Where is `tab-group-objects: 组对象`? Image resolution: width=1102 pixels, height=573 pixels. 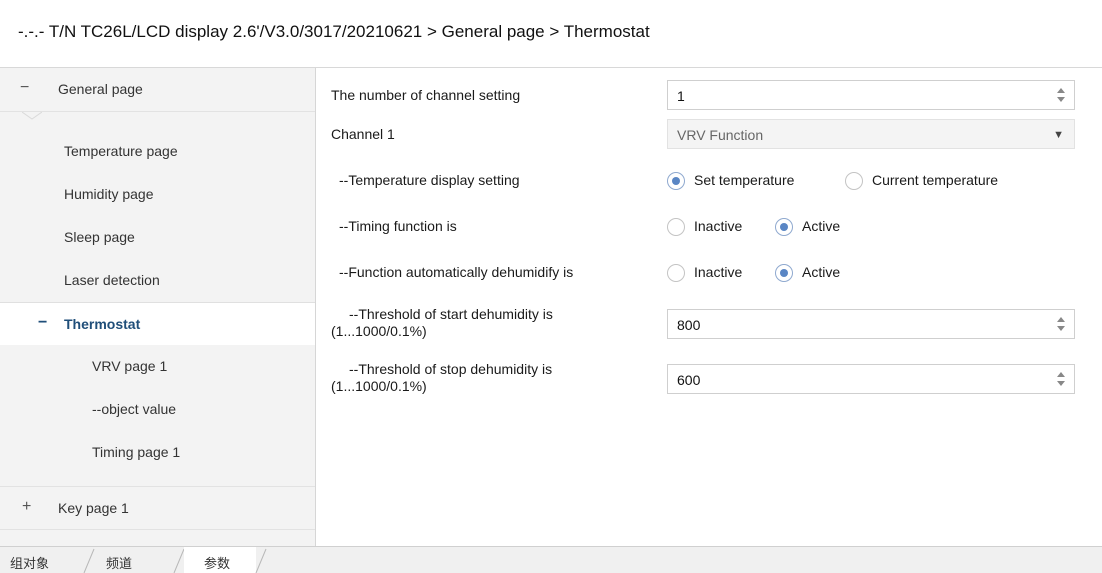
tab-group-objects: 组对象 is located at coordinates (45, 560).